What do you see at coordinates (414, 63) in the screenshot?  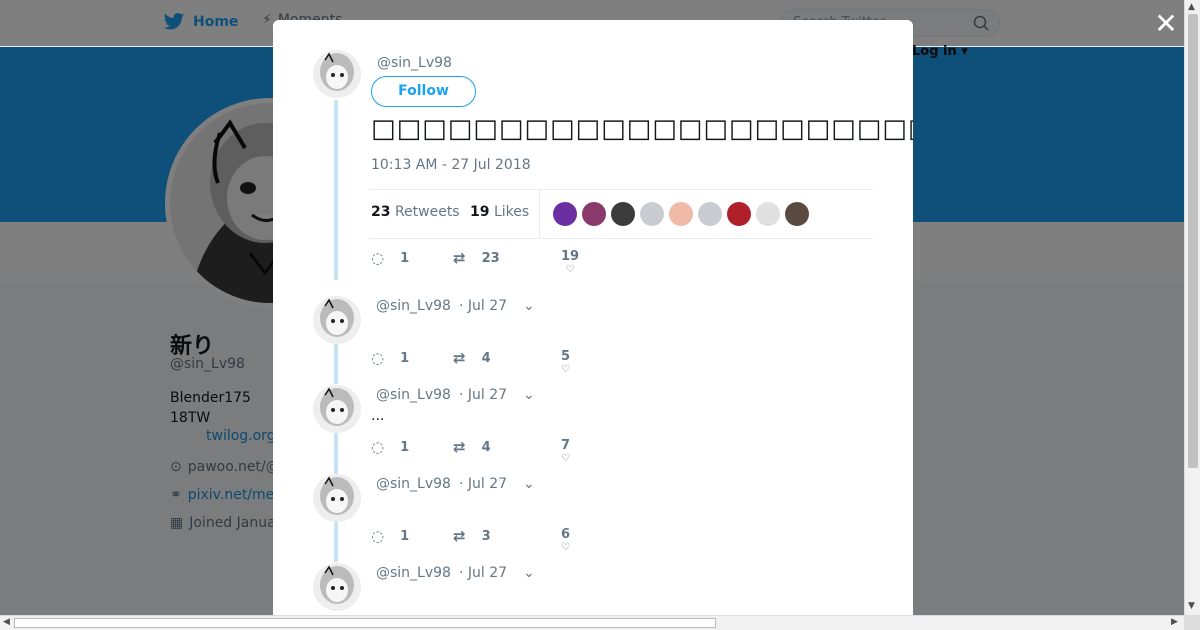 I see `tweet-handle: @sin_Lv98` at bounding box center [414, 63].